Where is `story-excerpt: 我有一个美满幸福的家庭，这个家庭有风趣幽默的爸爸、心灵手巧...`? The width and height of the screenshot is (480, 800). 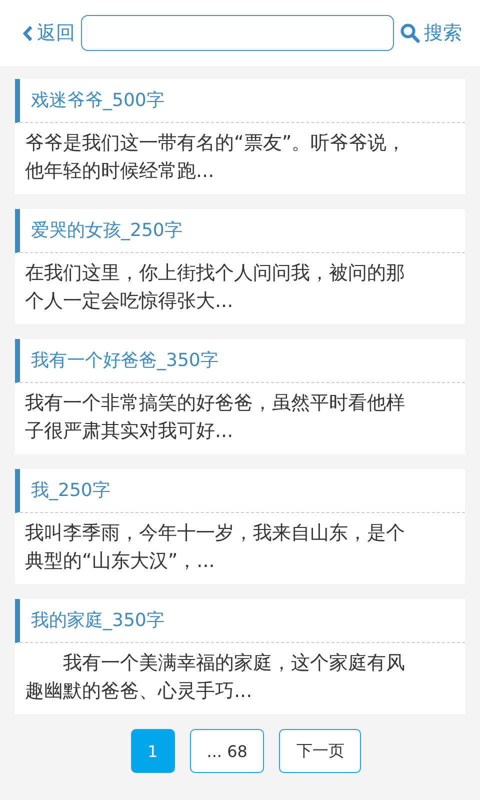 story-excerpt: 我有一个美满幸福的家庭，这个家庭有风趣幽默的爸爸、心灵手巧... is located at coordinates (215, 677).